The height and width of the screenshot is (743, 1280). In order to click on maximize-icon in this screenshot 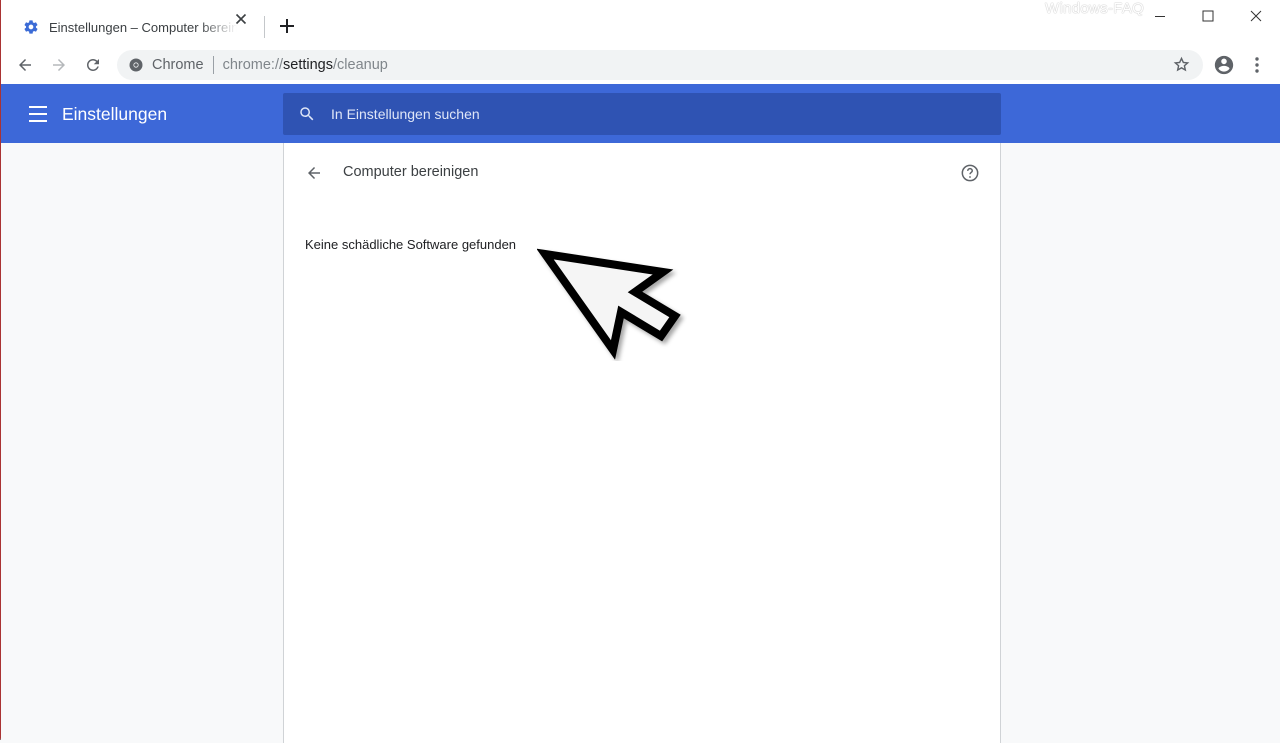, I will do `click(1208, 16)`.